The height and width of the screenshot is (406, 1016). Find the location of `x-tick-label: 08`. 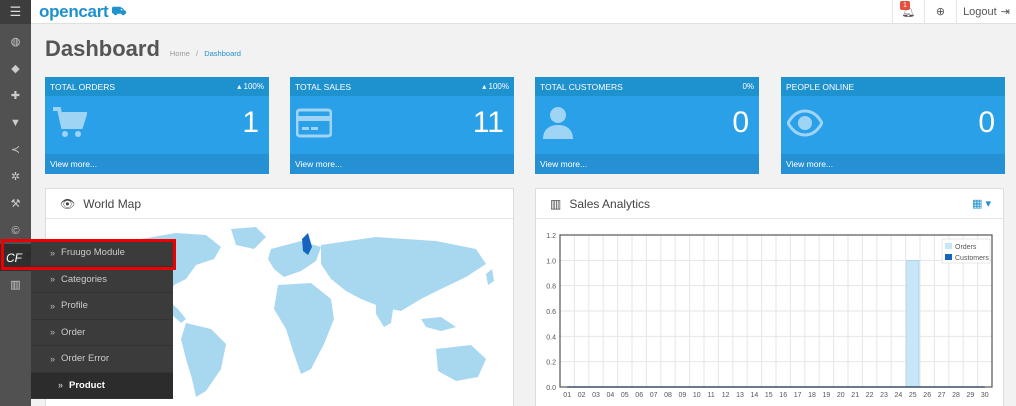

x-tick-label: 08 is located at coordinates (668, 395).